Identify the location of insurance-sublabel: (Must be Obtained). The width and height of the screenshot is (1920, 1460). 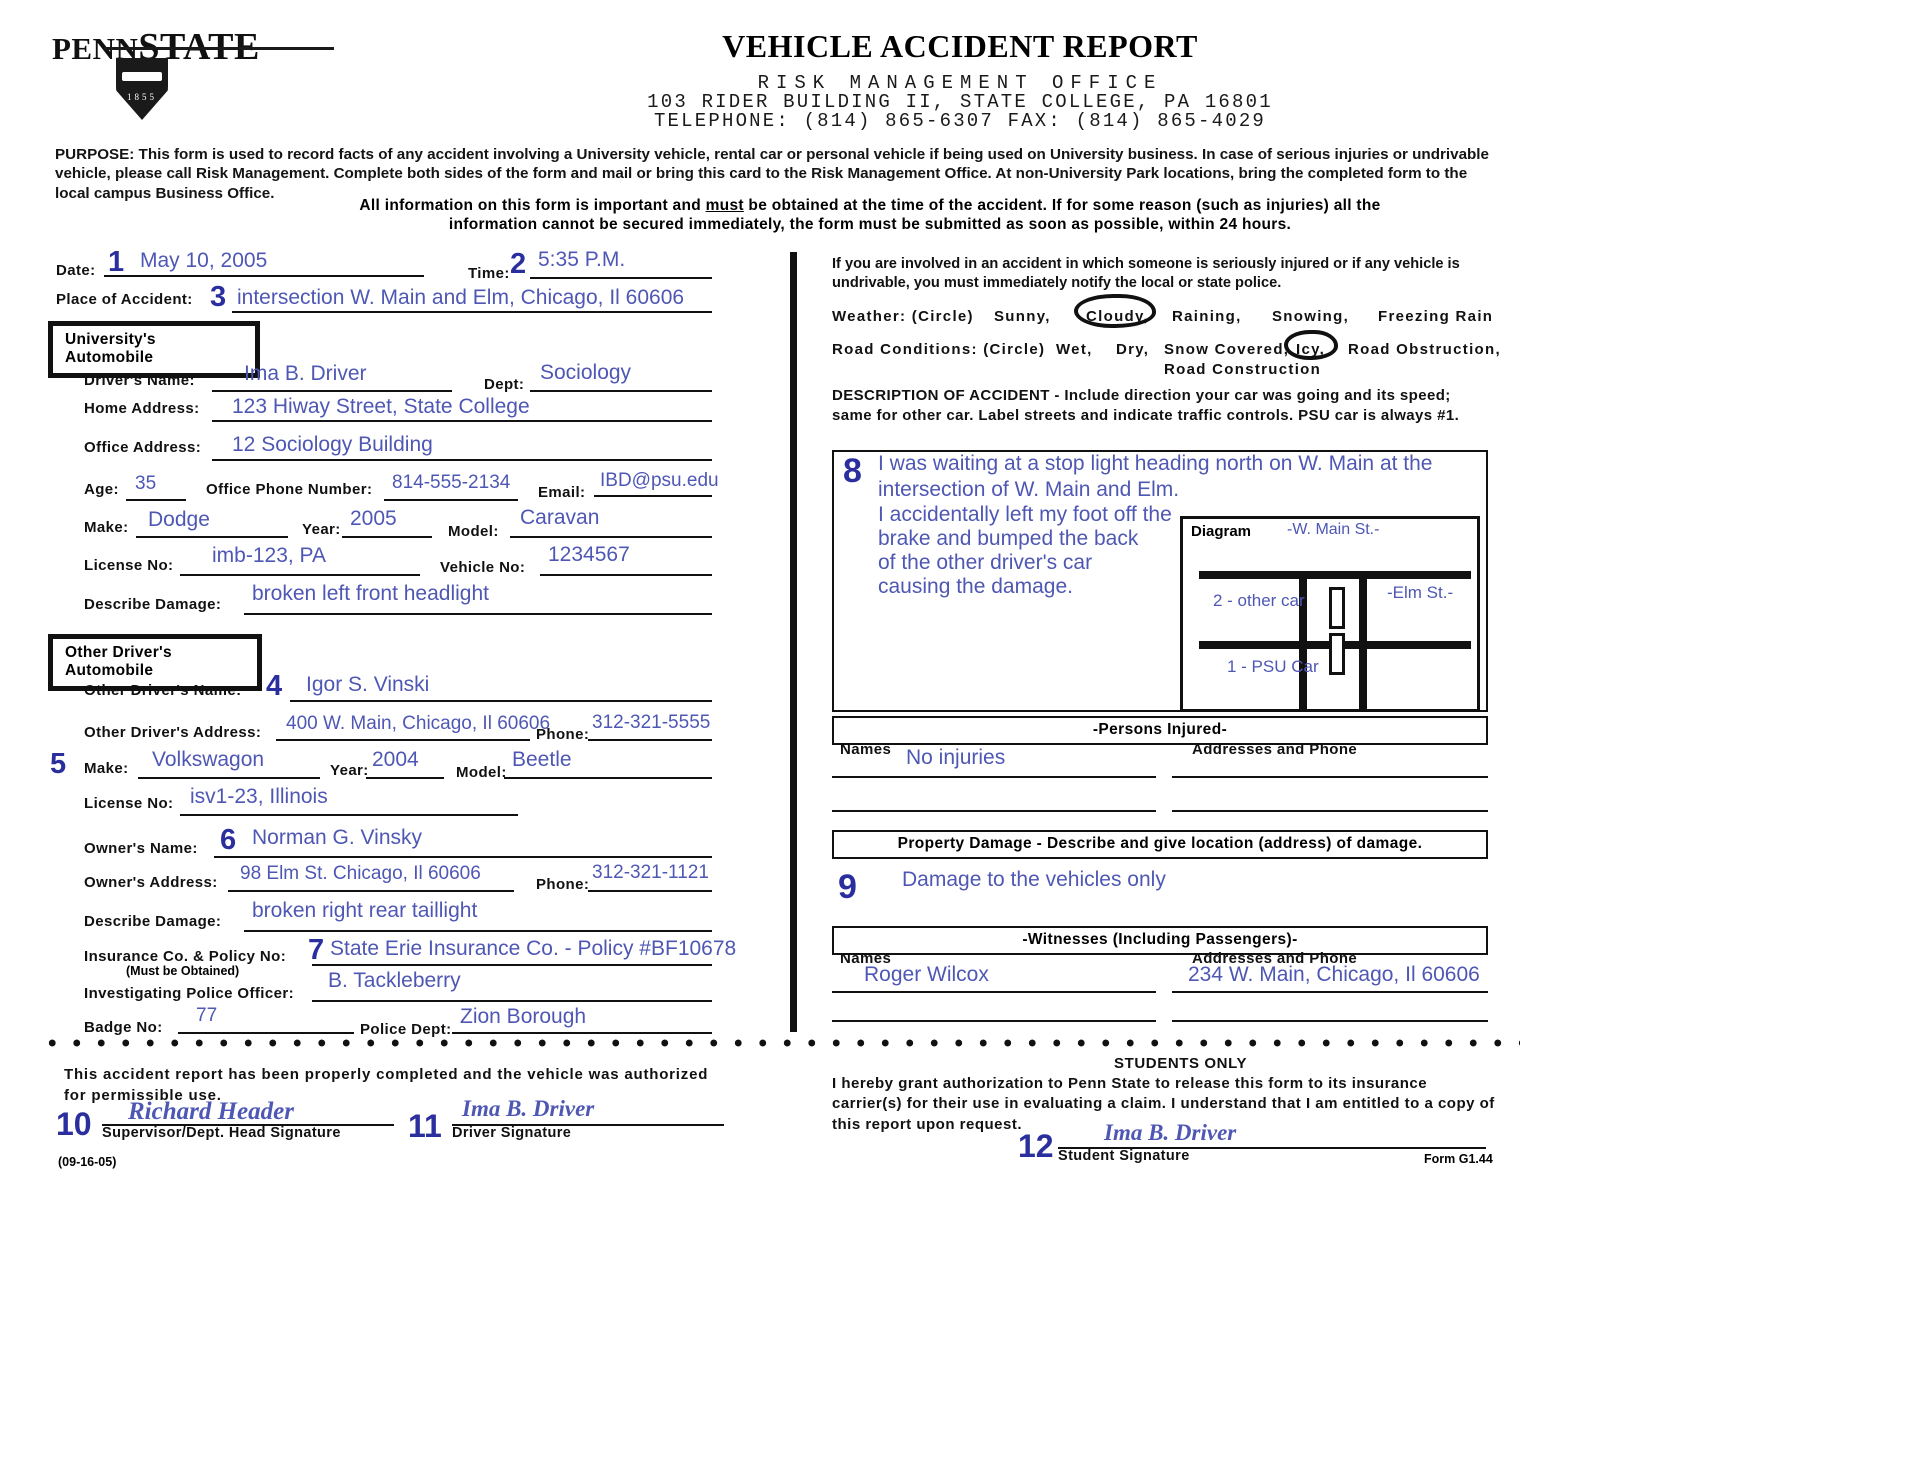
(183, 971).